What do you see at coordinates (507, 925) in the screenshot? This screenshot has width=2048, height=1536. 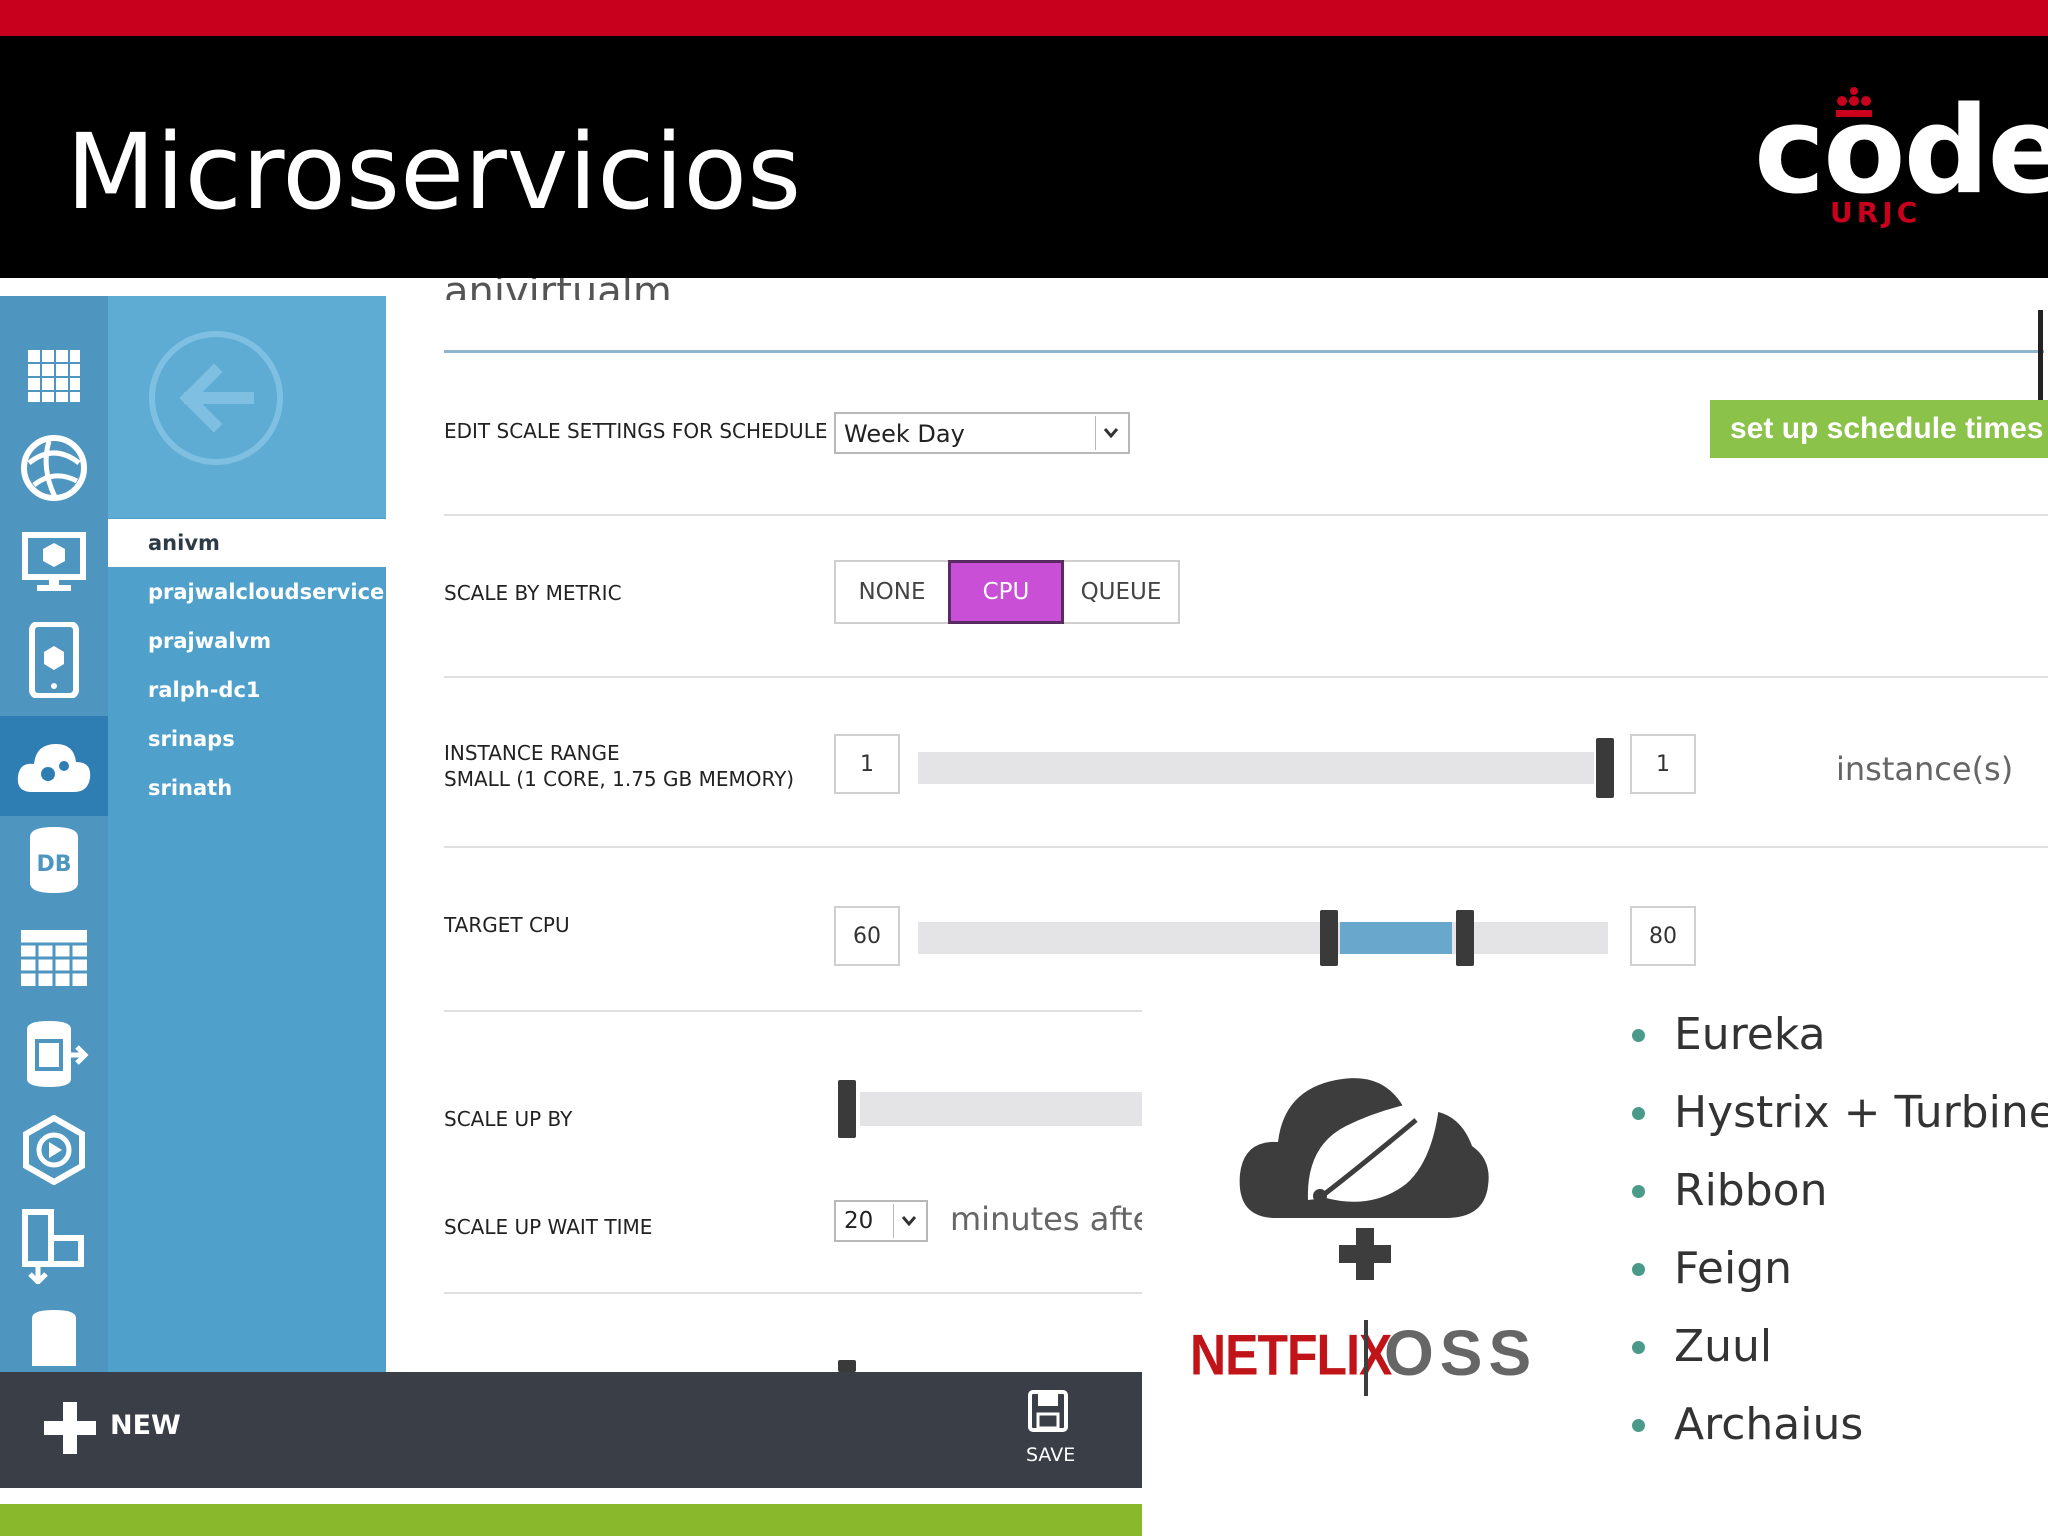 I see `target-cpu-label: TARGET CPU` at bounding box center [507, 925].